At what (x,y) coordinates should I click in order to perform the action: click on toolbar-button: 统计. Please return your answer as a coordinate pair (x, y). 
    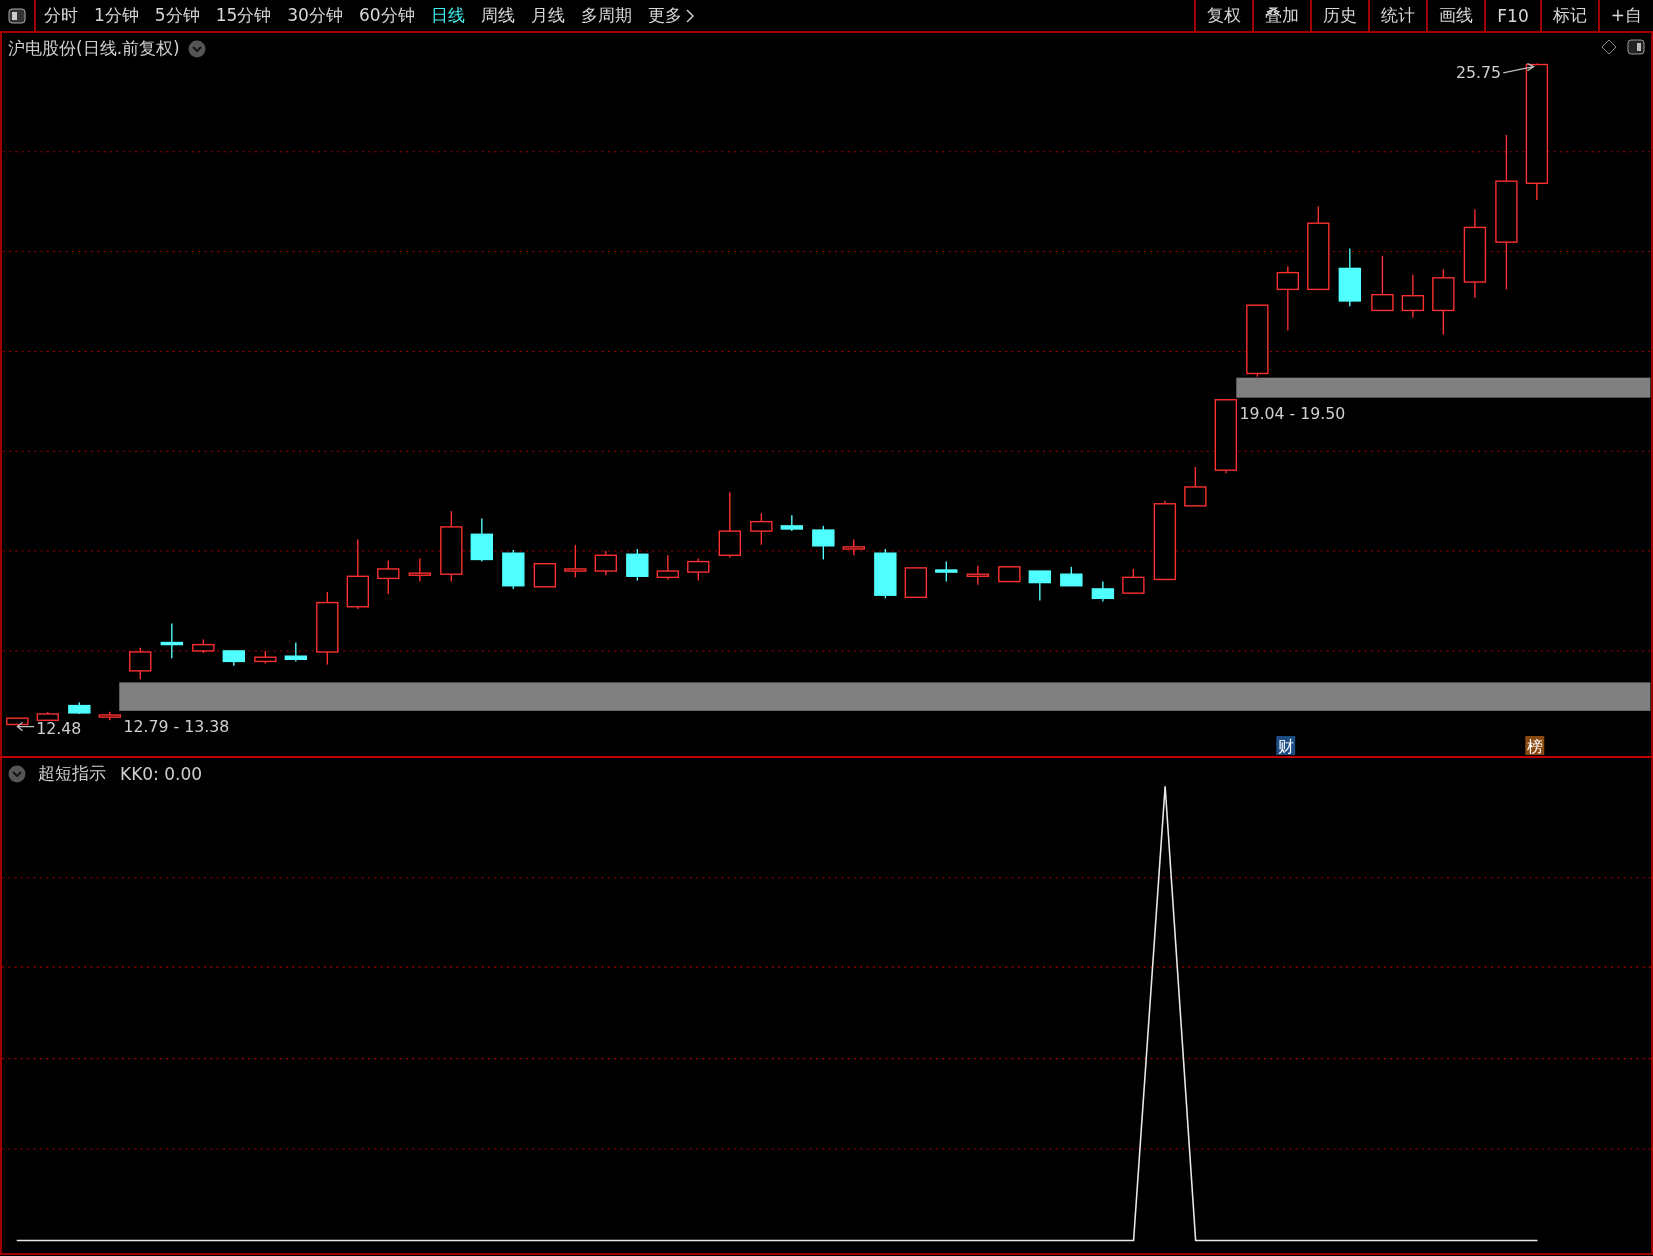
    Looking at the image, I should click on (1397, 15).